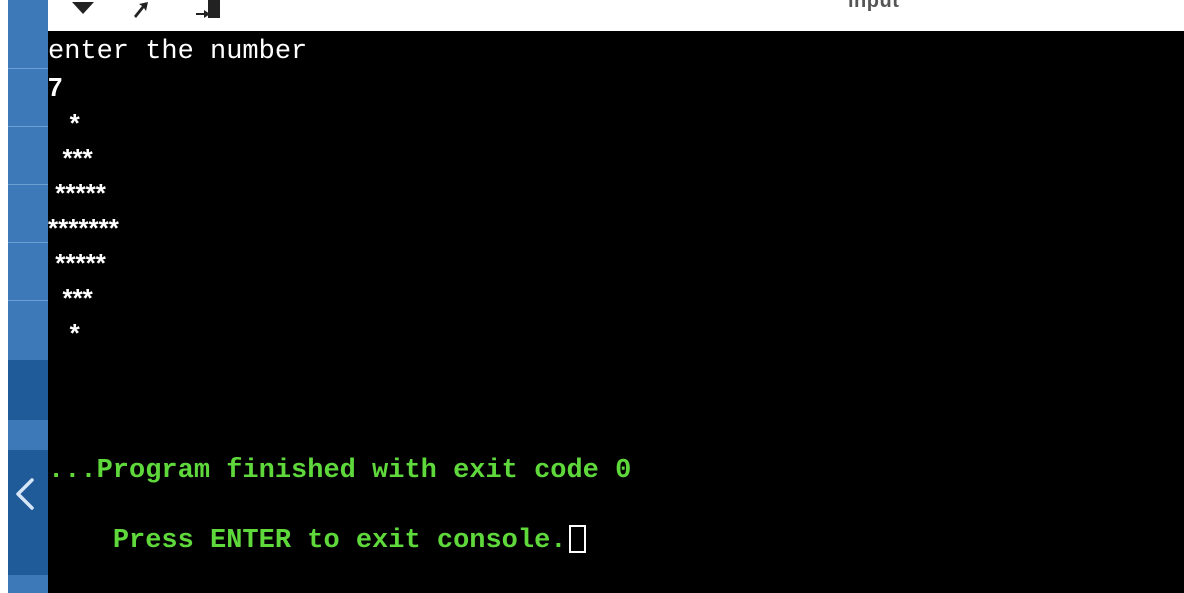  What do you see at coordinates (83, 10) in the screenshot?
I see `chevron-down-icon` at bounding box center [83, 10].